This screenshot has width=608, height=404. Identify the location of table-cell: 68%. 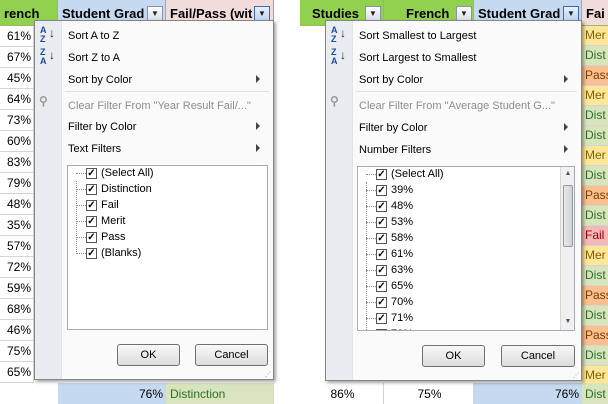
(17, 309).